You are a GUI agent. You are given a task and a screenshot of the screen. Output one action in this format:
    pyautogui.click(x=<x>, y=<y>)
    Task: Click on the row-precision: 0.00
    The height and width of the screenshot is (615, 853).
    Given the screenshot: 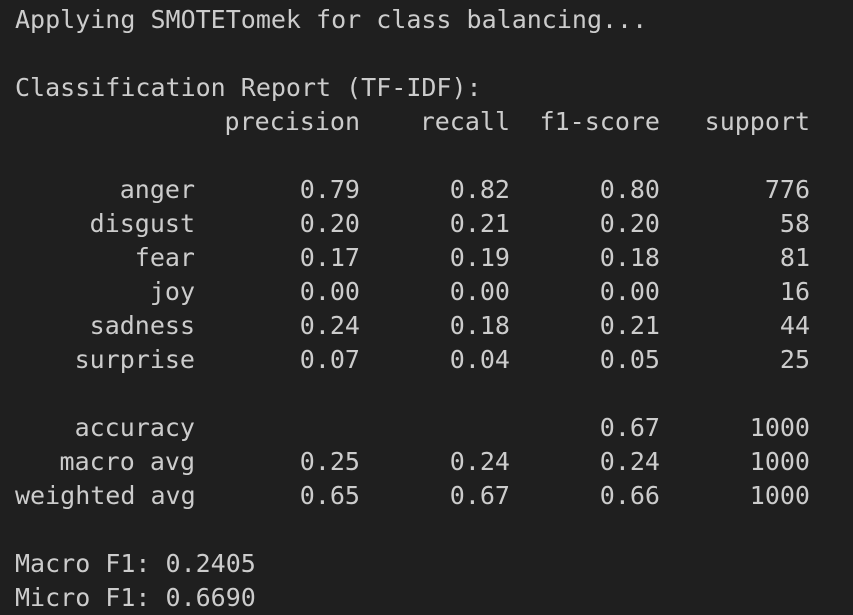 What is the action you would take?
    pyautogui.click(x=329, y=291)
    